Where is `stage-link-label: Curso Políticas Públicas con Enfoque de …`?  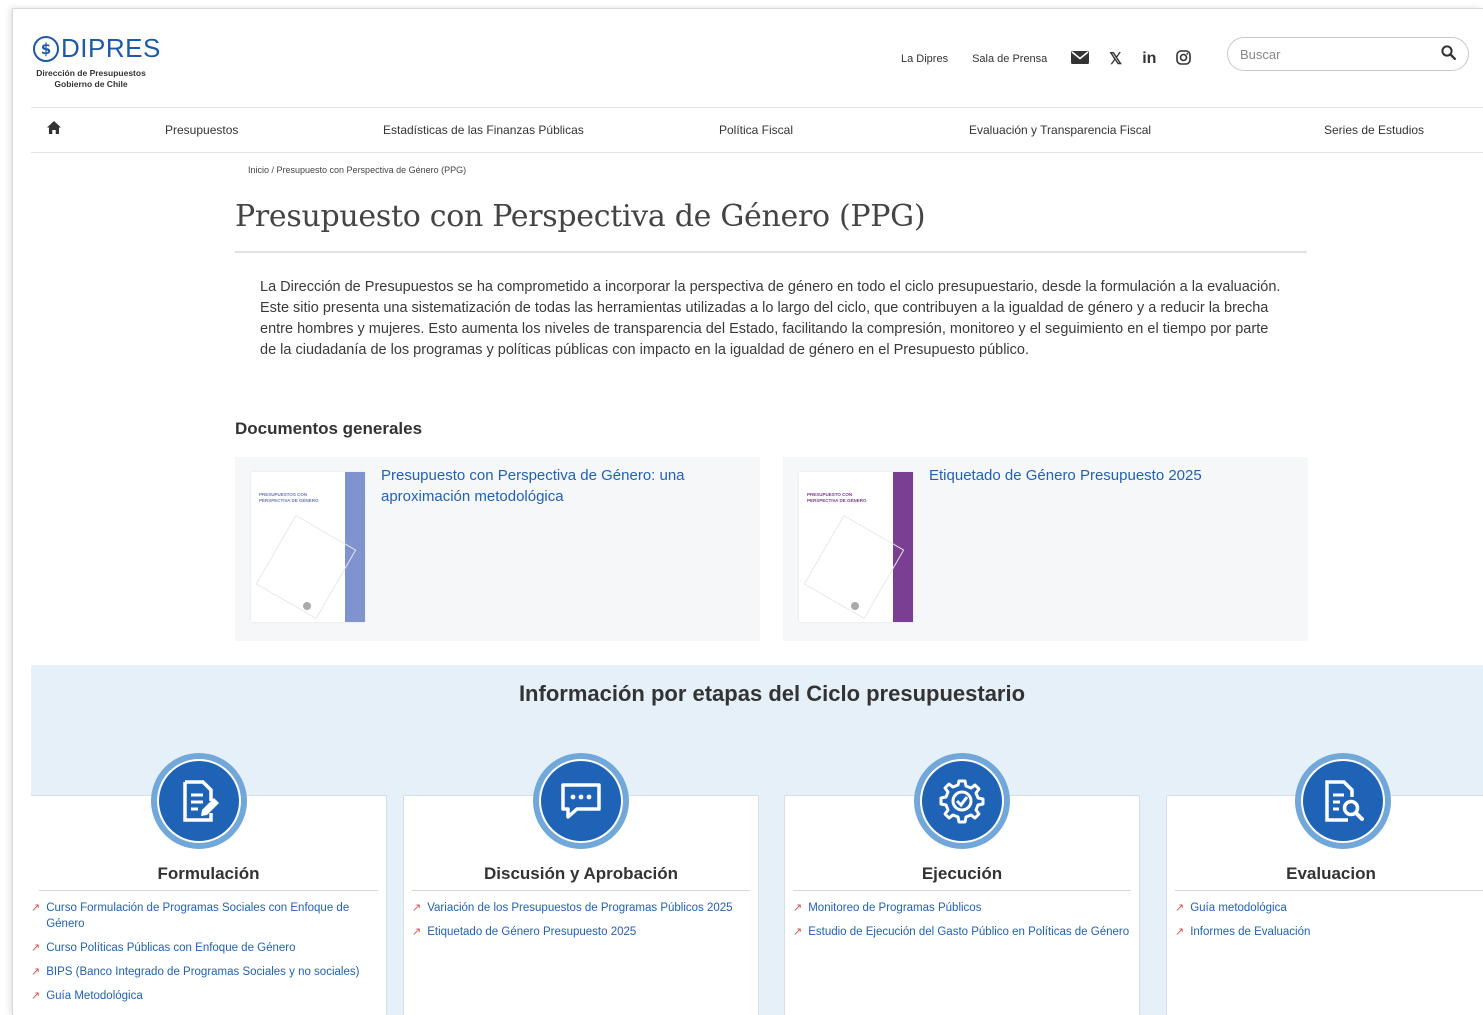 stage-link-label: Curso Políticas Públicas con Enfoque de … is located at coordinates (171, 948).